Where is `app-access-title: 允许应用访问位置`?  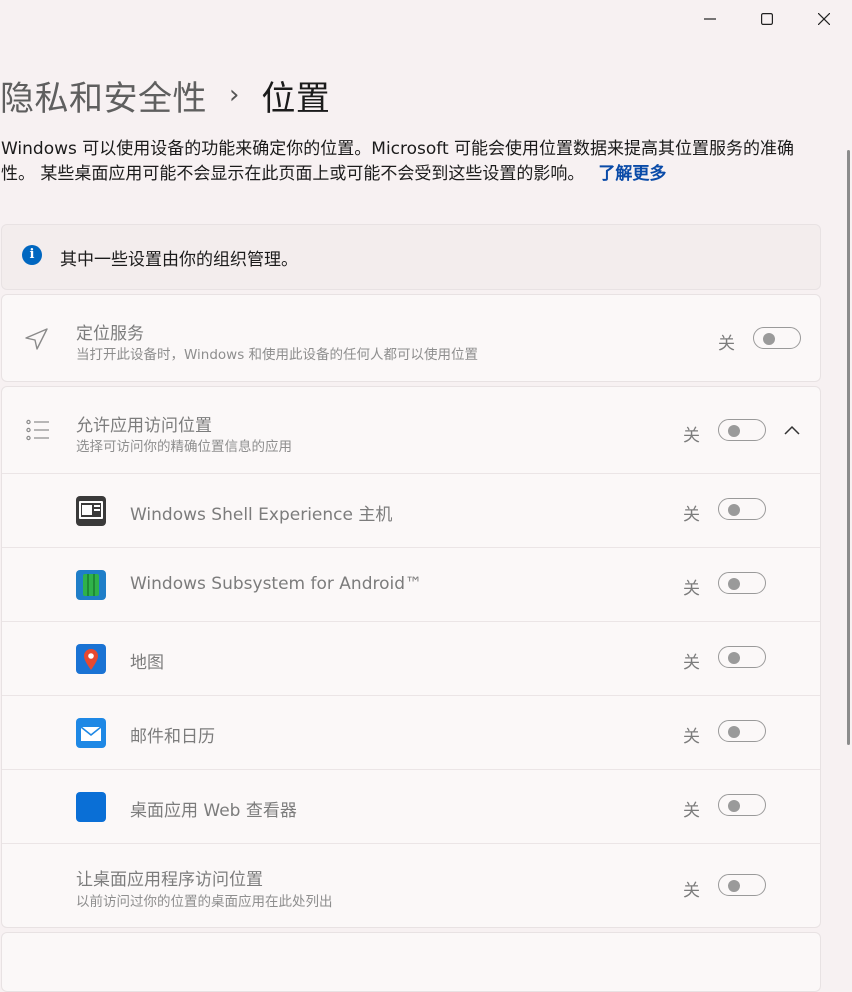 app-access-title: 允许应用访问位置 is located at coordinates (144, 426).